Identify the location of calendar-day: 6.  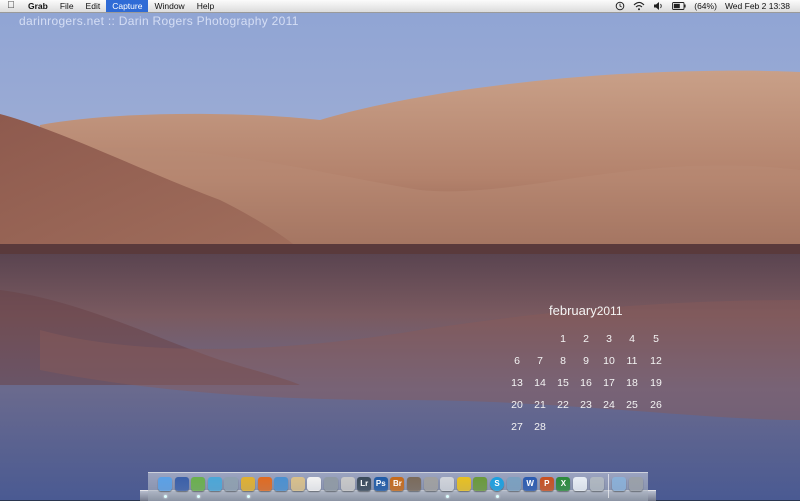
(517, 361).